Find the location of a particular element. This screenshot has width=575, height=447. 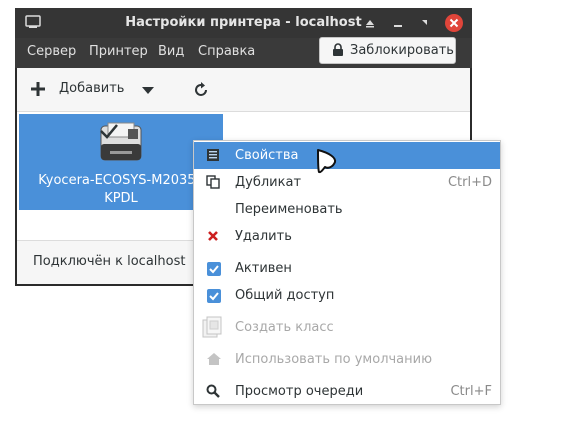

create-class-icon is located at coordinates (214, 327).